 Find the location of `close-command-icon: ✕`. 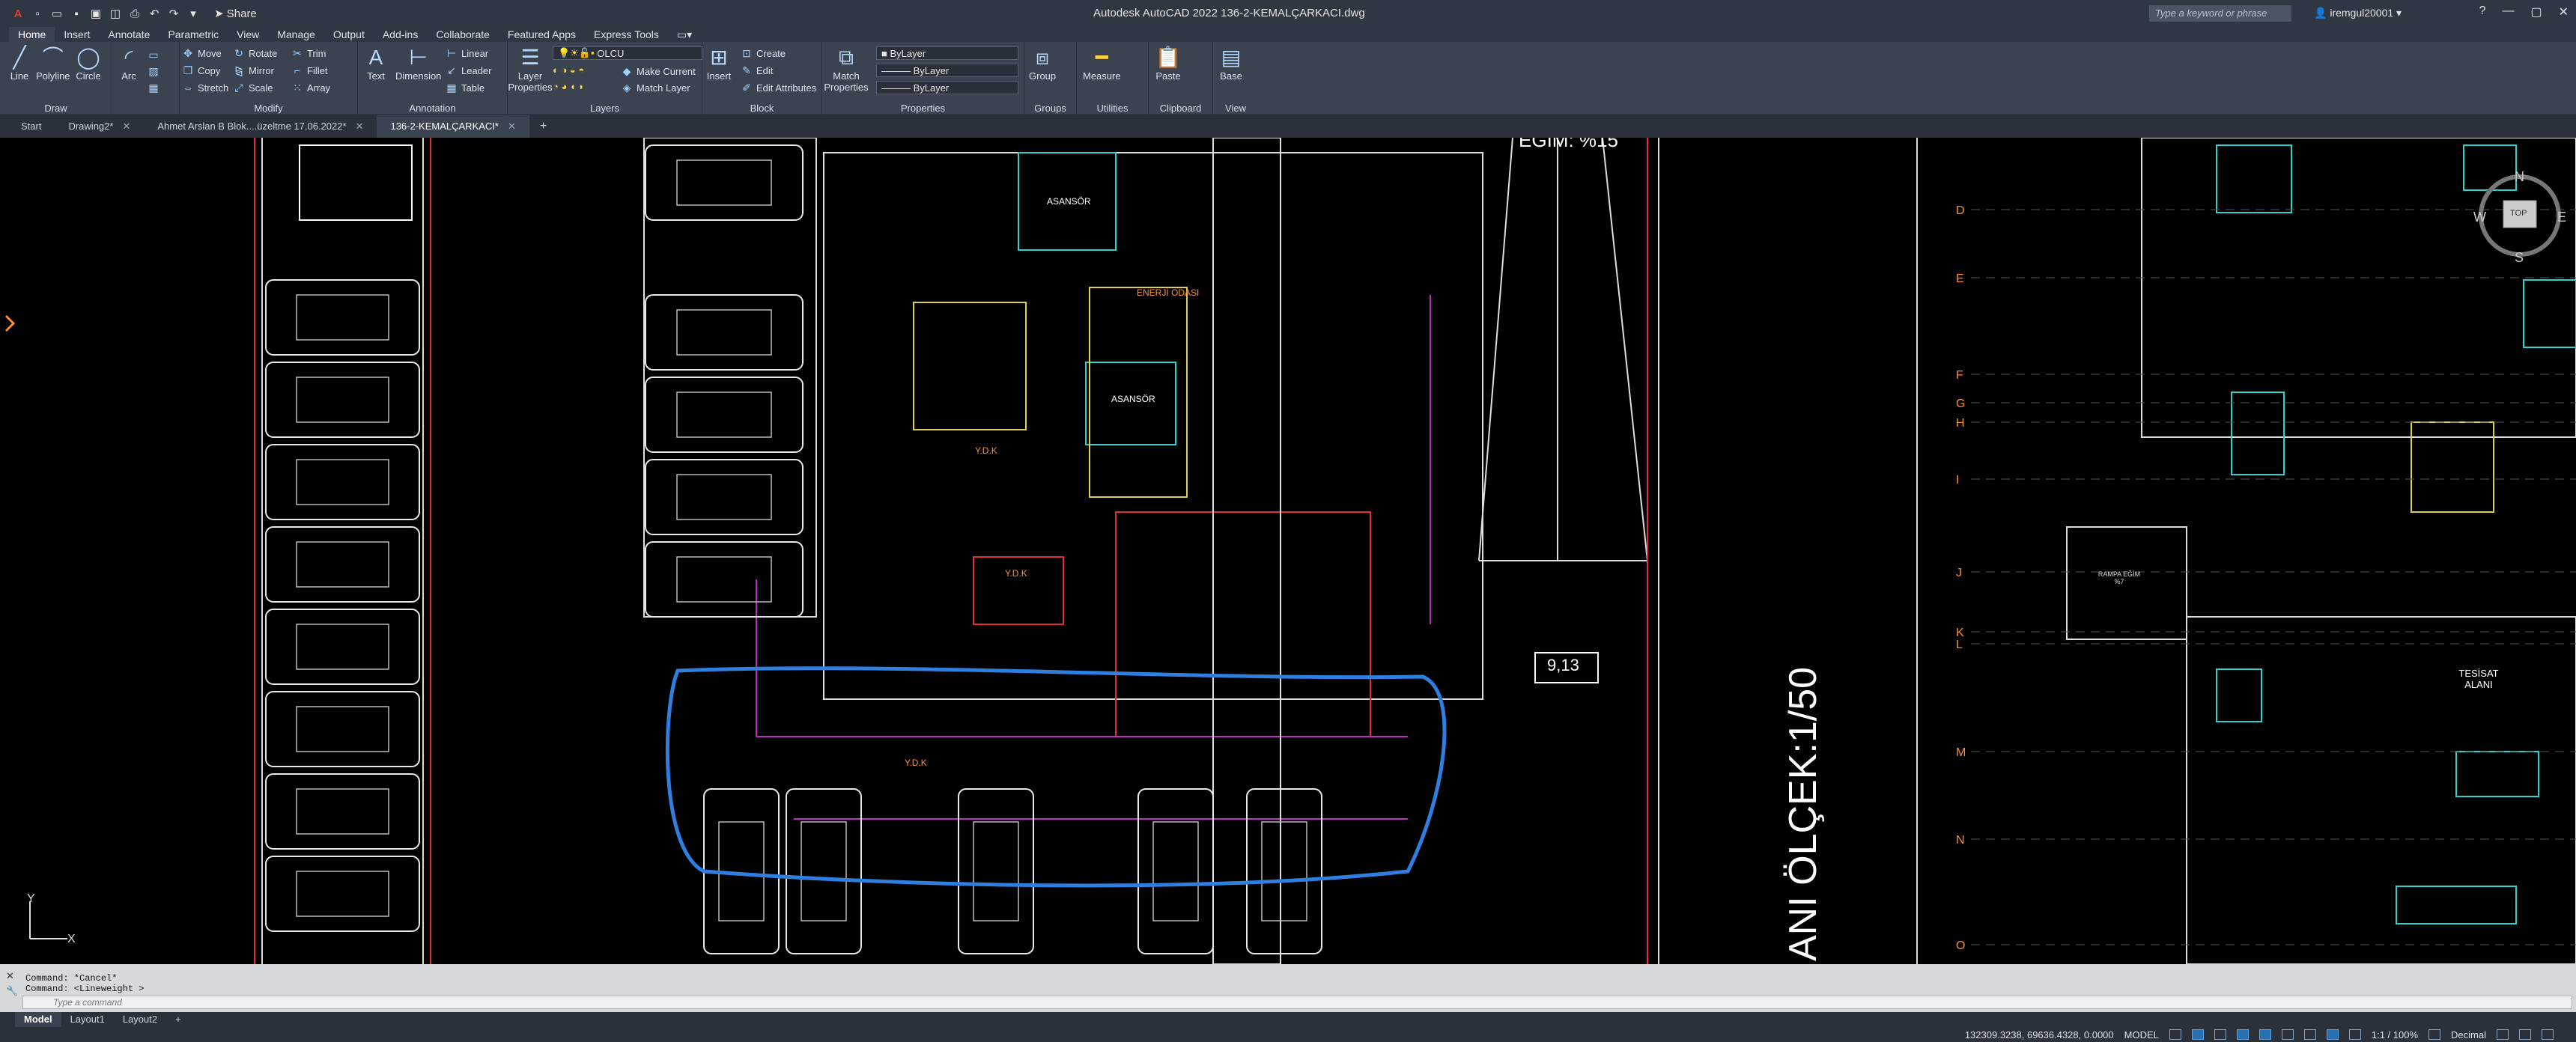

close-command-icon: ✕ is located at coordinates (10, 976).